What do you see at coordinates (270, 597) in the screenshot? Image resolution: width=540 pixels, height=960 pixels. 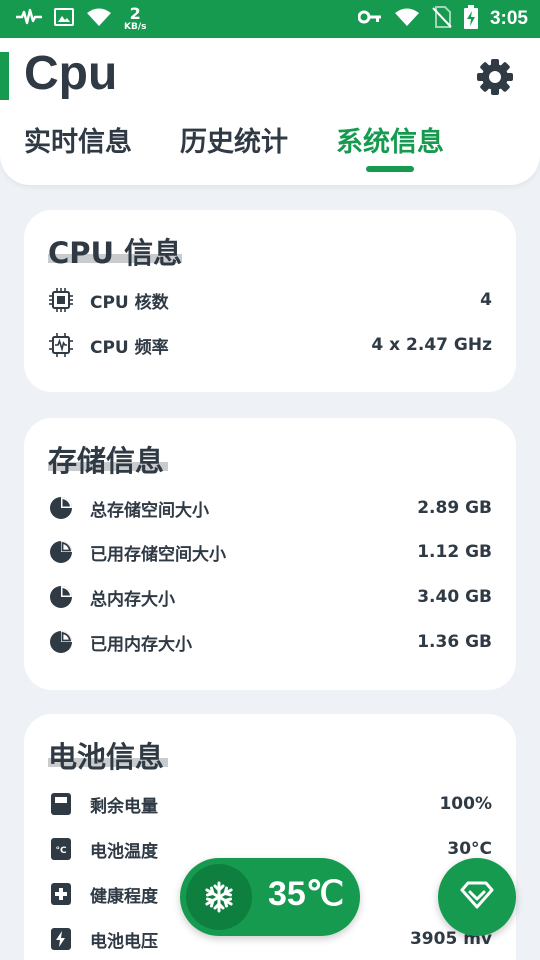 I see `total-memory-row: 总内存大小 3.40 GB` at bounding box center [270, 597].